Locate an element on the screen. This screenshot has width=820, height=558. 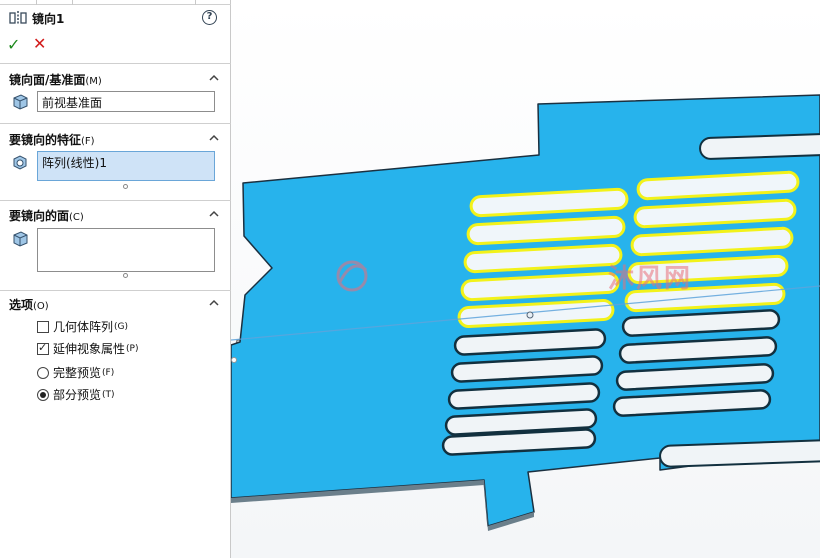
mirror-plane-field: 前视基准面 is located at coordinates (126, 101).